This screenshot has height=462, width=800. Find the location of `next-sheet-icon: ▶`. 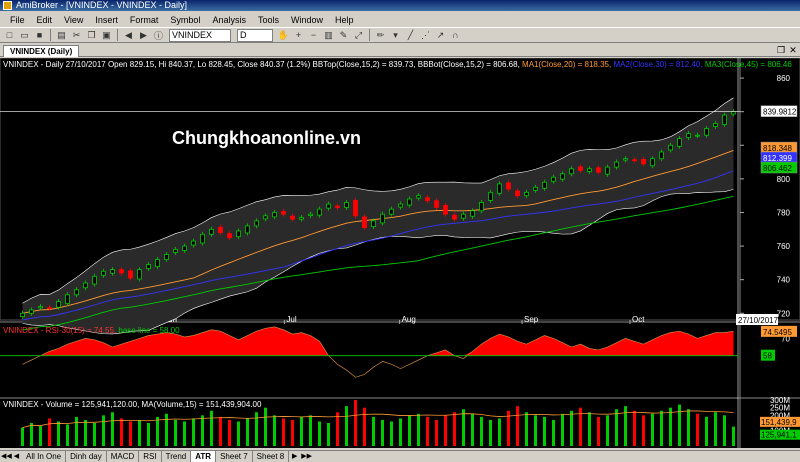

next-sheet-icon: ▶ is located at coordinates (294, 456).